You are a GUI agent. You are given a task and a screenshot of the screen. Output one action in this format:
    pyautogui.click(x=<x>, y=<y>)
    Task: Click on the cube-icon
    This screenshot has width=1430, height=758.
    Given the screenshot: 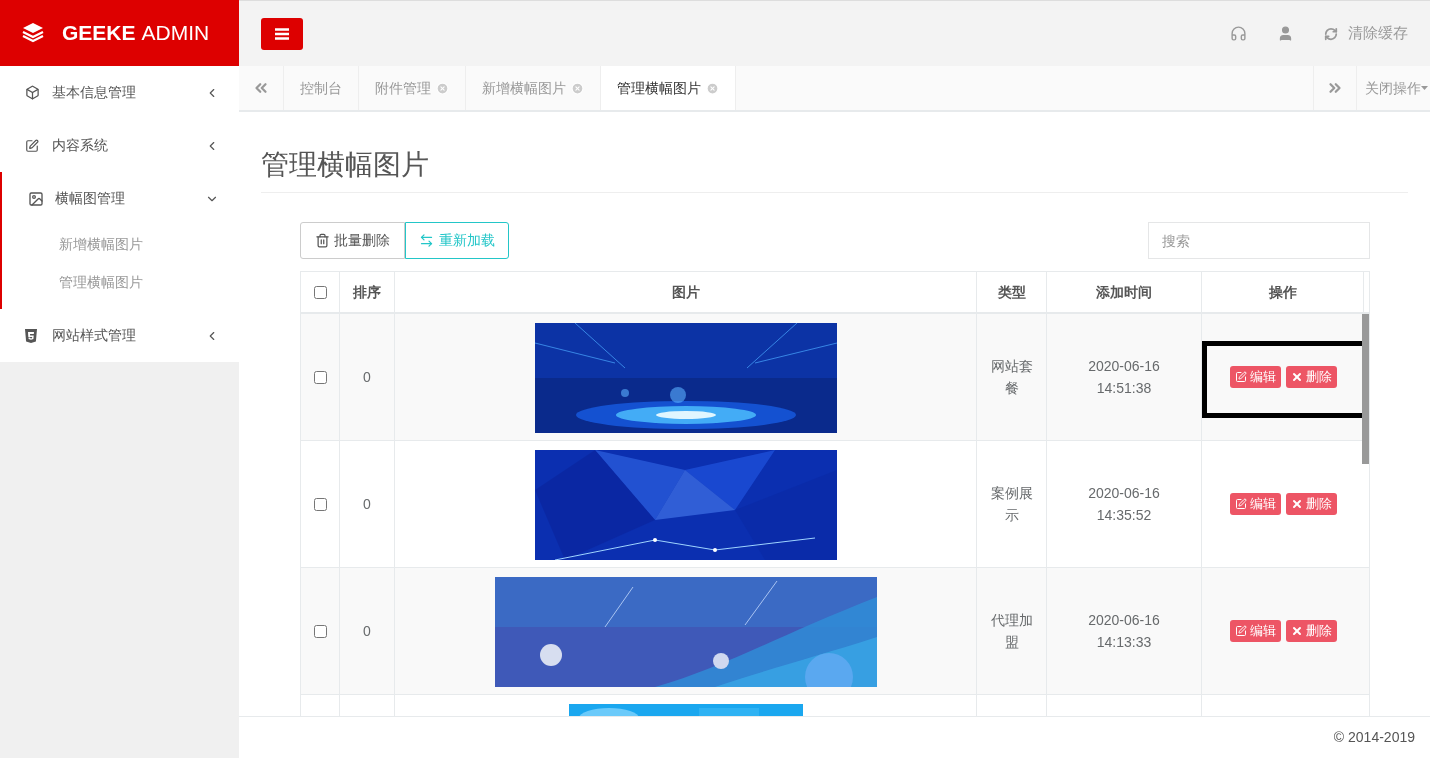 What is the action you would take?
    pyautogui.click(x=32, y=92)
    